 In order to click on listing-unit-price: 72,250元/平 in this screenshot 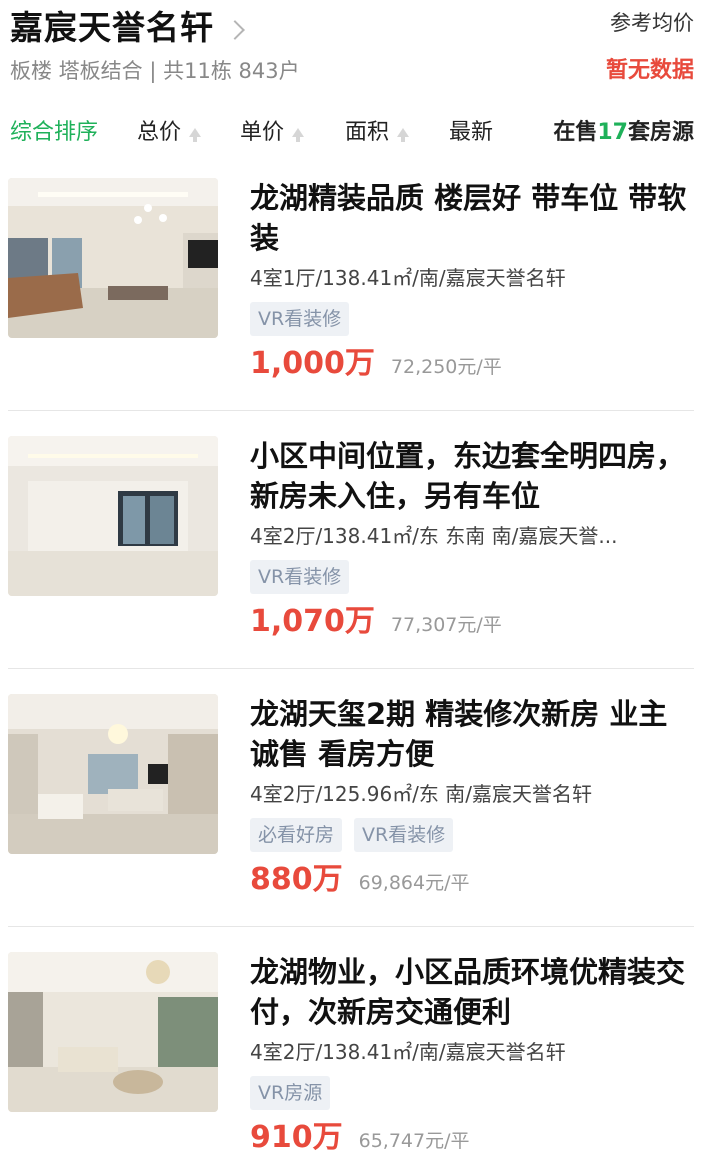, I will do `click(446, 367)`.